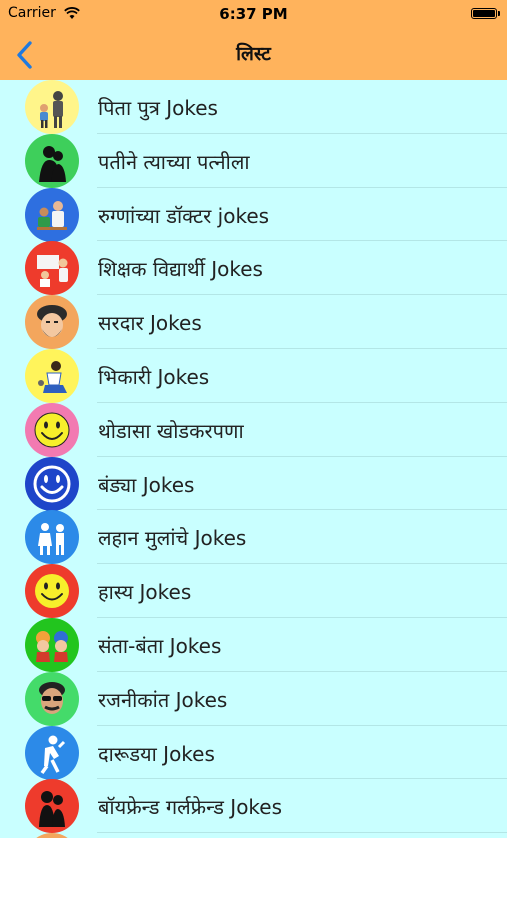 This screenshot has height=900, width=507. I want to click on list-item-label: बॉयफ्रेन्ड गर्लफ्रेन्ड Jokes, so click(190, 807).